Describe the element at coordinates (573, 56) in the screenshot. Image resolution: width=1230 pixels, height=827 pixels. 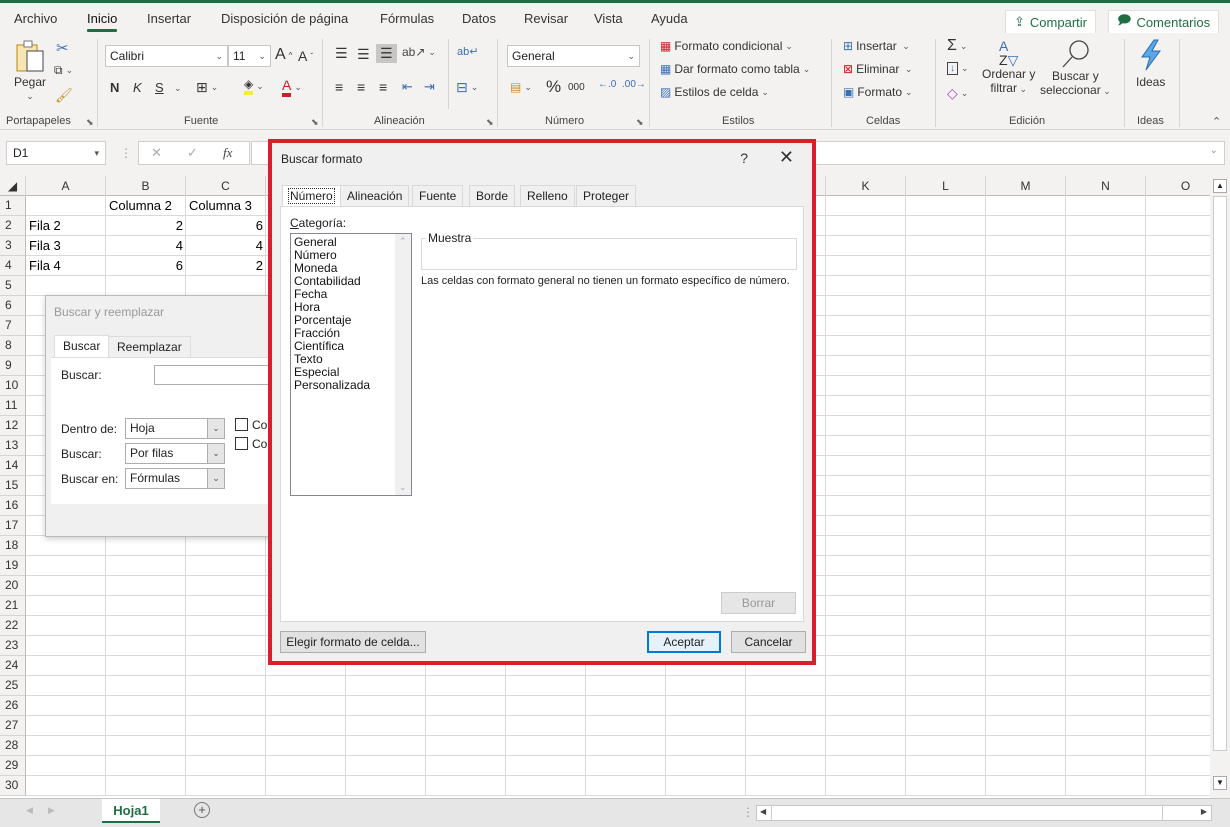
I see `number-format-combo: General ⌄` at that location.